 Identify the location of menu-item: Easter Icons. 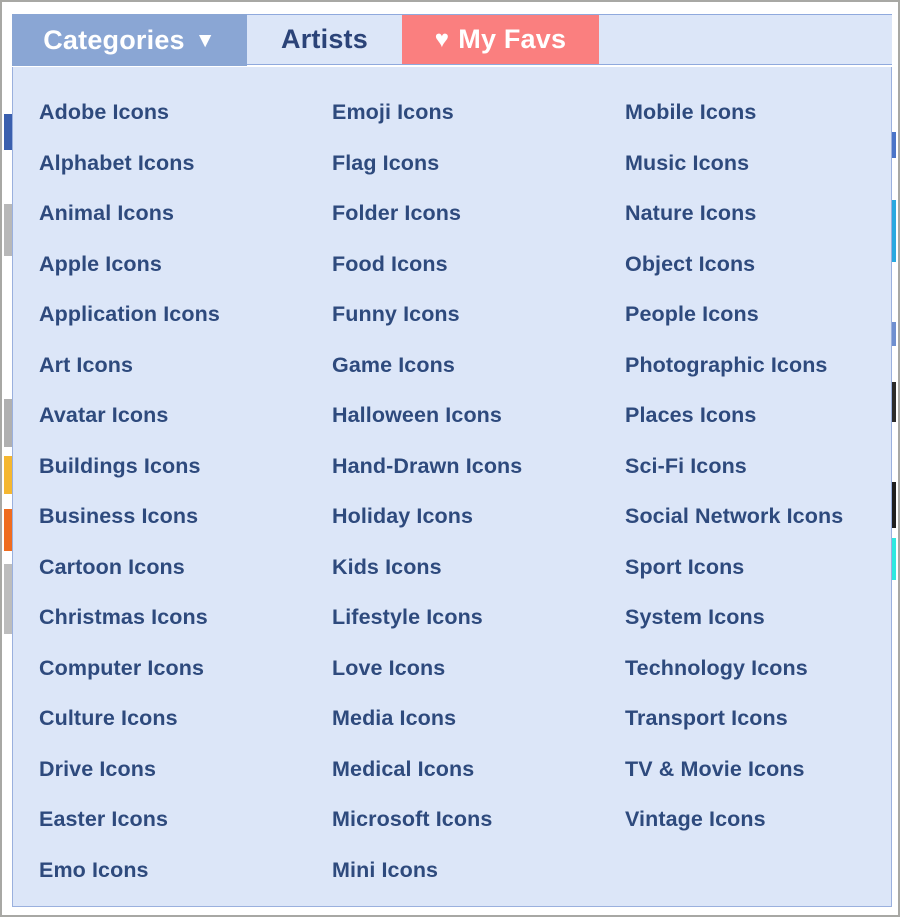
(185, 819).